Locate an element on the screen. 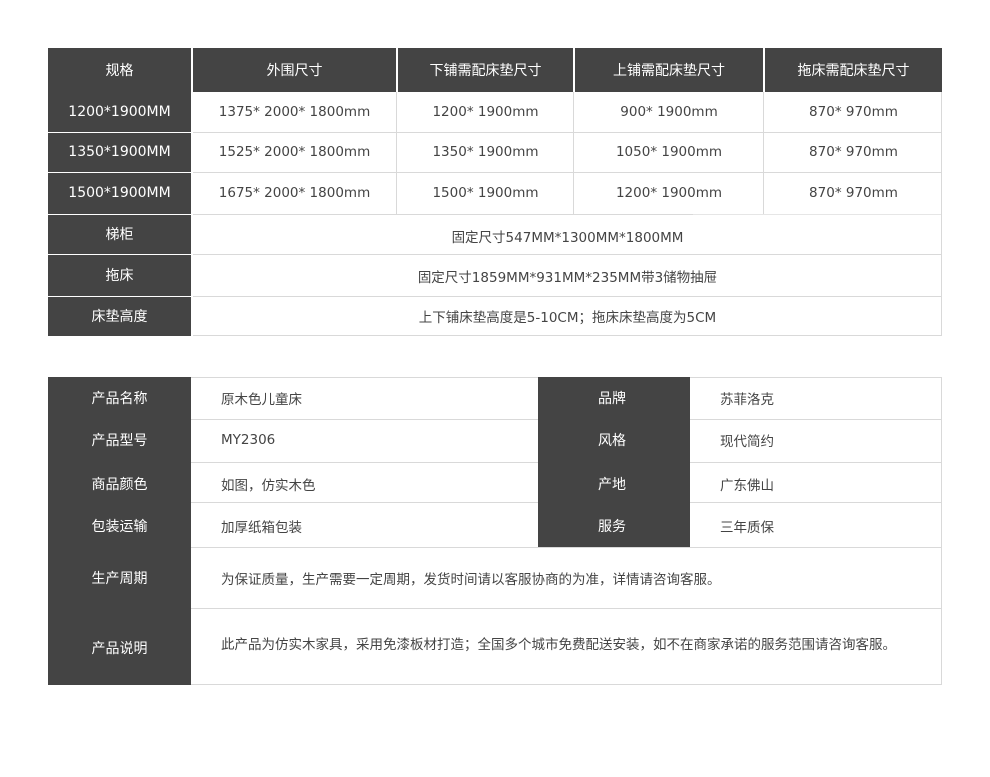 This screenshot has height=777, width=990. value-packaging: 加厚纸箱包装 is located at coordinates (261, 528).